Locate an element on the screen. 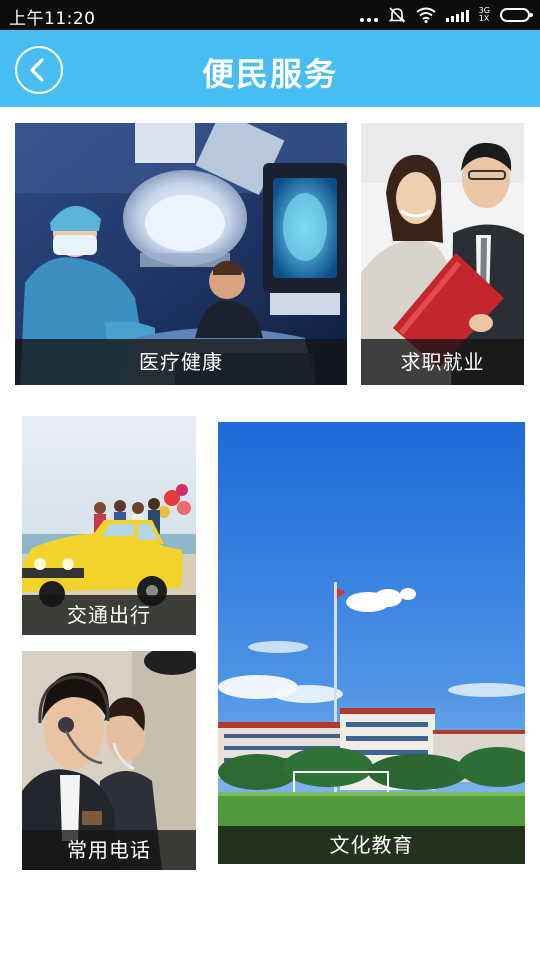  tile-label: 文化教育 is located at coordinates (371, 845).